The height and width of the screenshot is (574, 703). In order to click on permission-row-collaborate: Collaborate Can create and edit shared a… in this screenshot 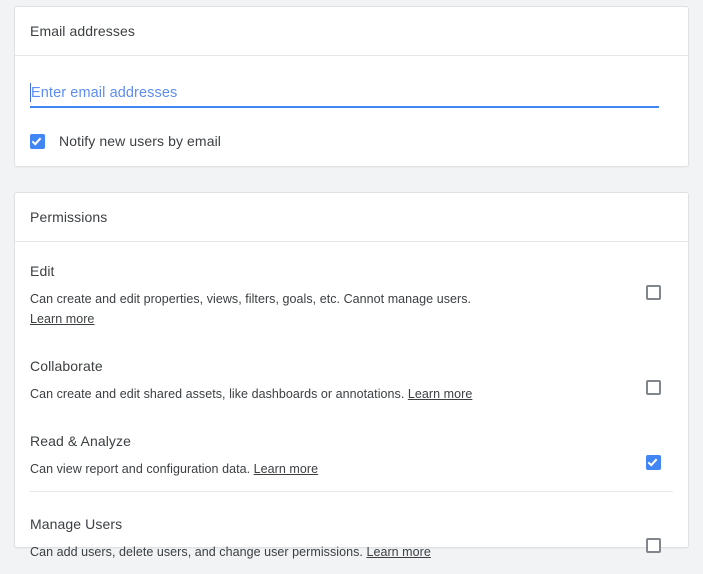, I will do `click(351, 378)`.